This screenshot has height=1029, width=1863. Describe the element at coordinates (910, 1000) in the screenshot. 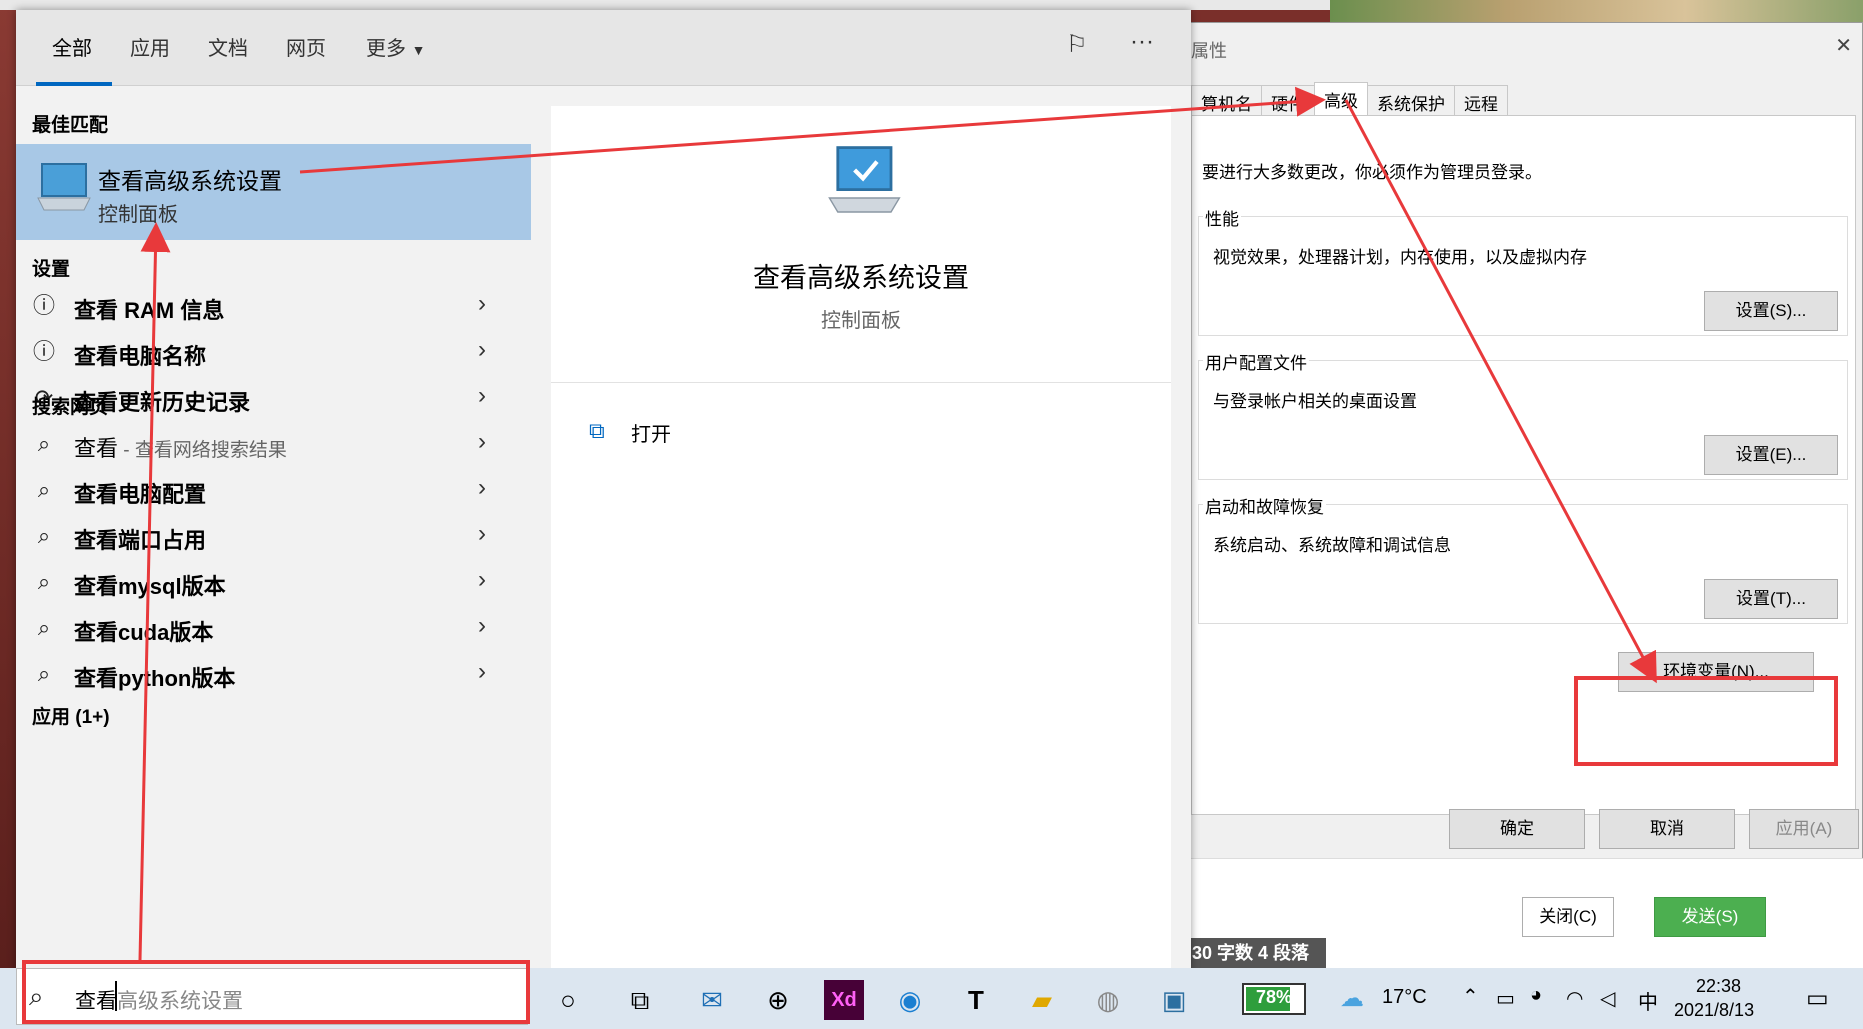

I see `edge-icon: ◉` at that location.